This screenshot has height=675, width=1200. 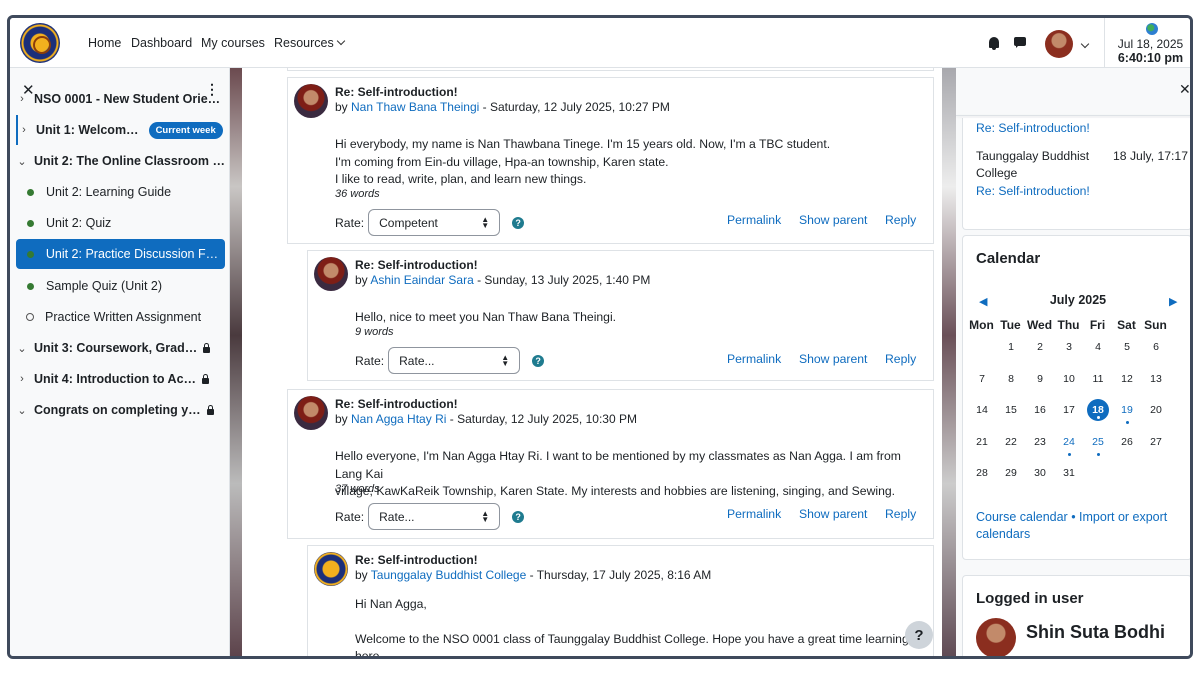 I want to click on calendar-day: 5, so click(x=1127, y=347).